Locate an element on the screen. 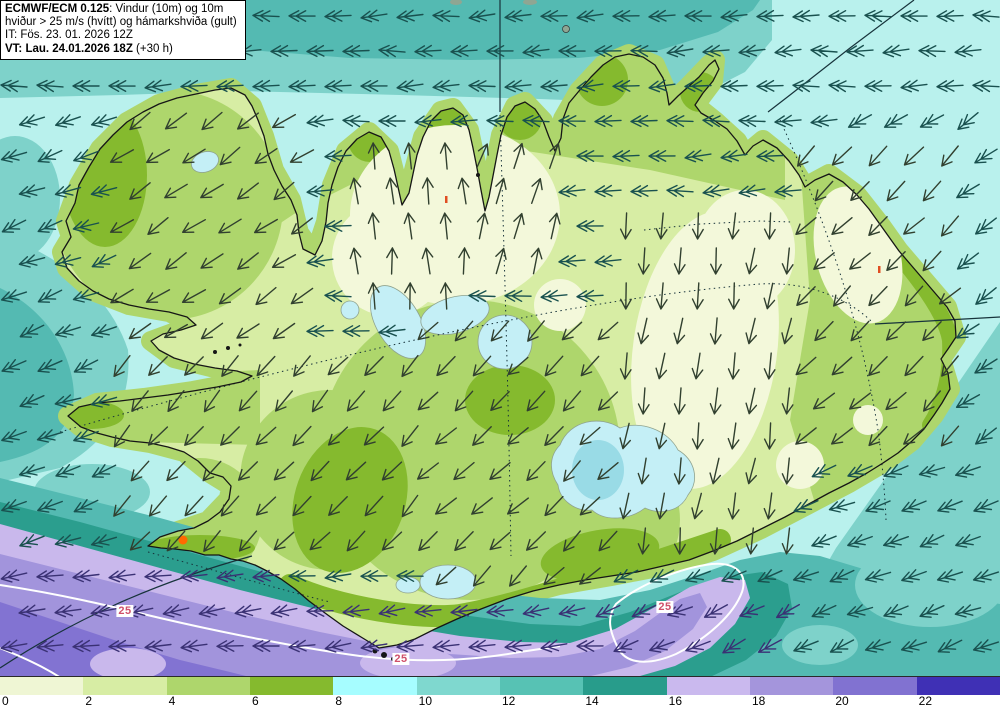  legend-tick-label: 12 is located at coordinates (509, 701).